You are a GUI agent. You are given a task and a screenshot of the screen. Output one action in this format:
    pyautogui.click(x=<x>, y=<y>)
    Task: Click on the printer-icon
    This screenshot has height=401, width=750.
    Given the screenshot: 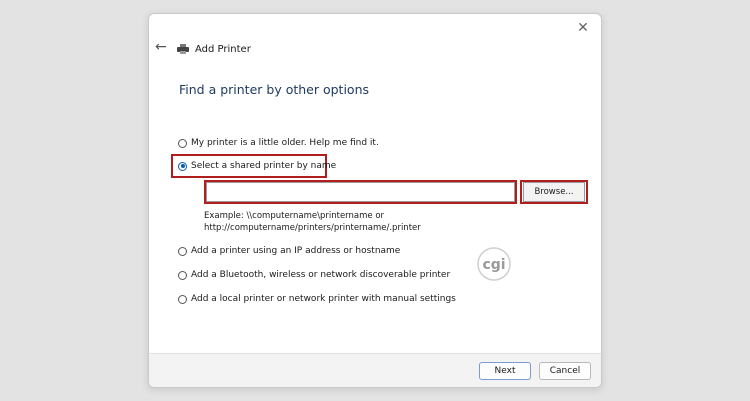 What is the action you would take?
    pyautogui.click(x=183, y=49)
    